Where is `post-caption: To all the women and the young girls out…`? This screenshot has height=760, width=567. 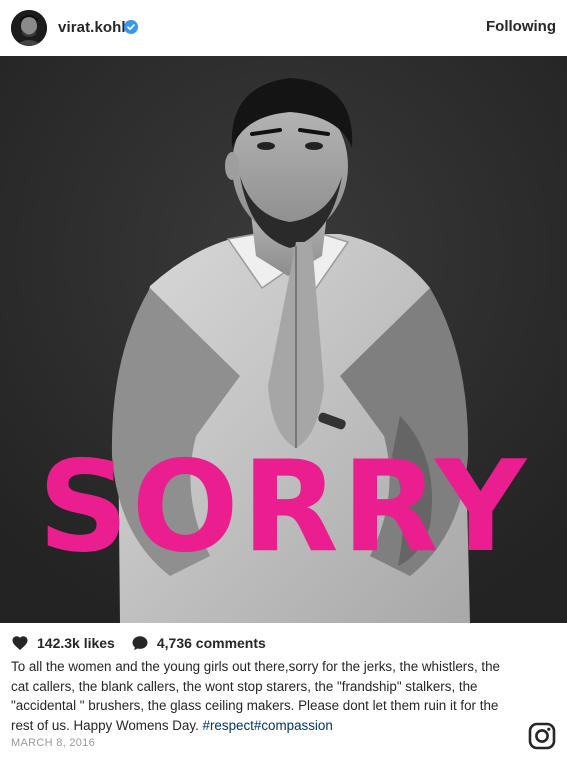 post-caption: To all the women and the young girls out… is located at coordinates (266, 696).